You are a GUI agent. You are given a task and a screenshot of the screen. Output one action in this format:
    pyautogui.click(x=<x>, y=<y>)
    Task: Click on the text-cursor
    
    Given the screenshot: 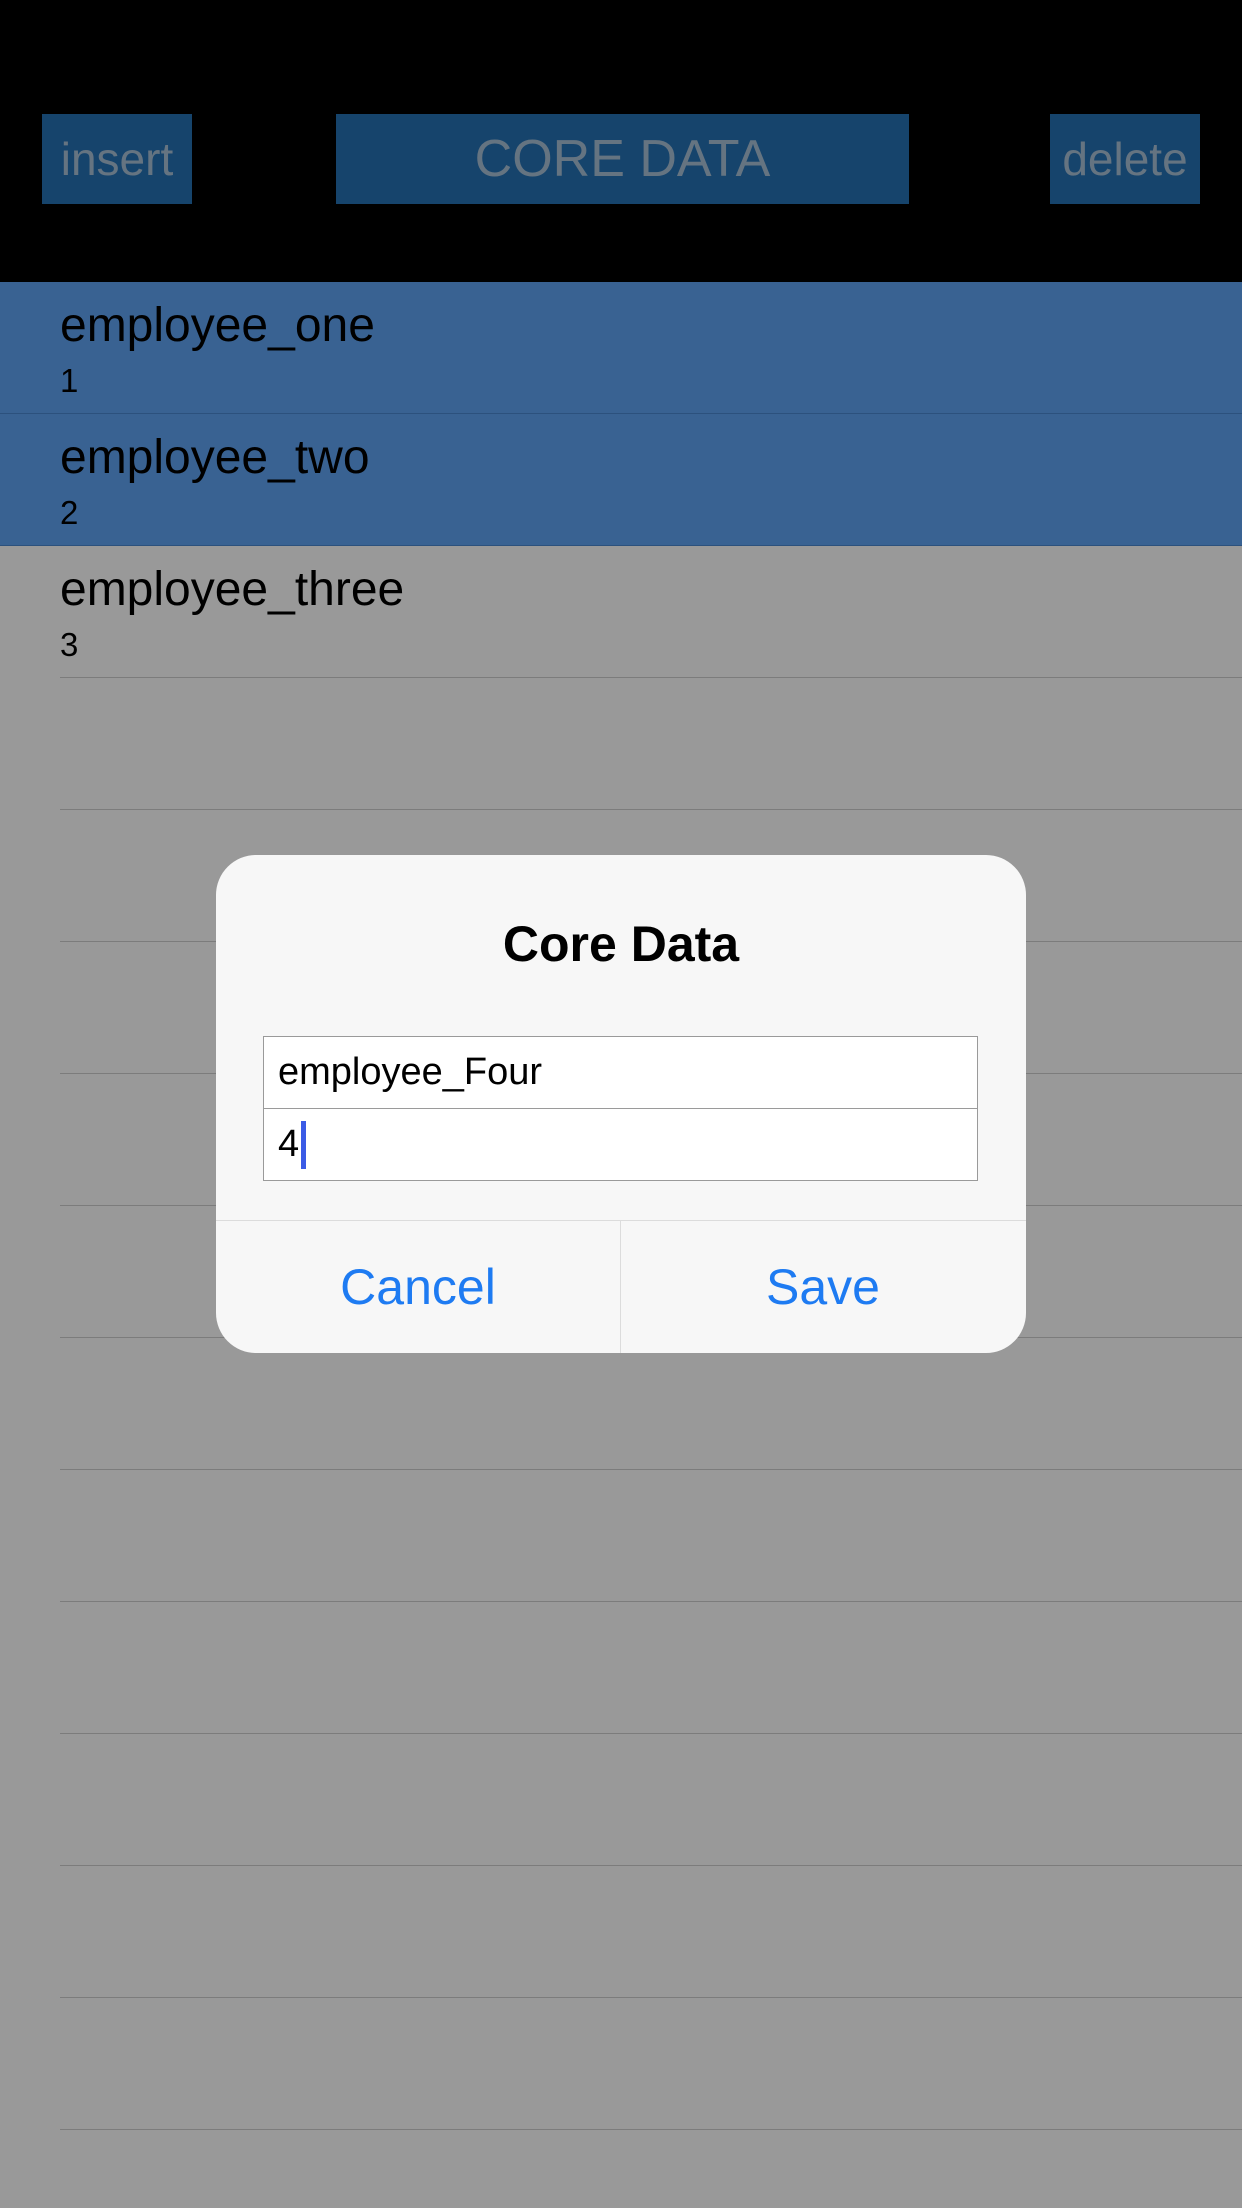 What is the action you would take?
    pyautogui.click(x=304, y=1144)
    